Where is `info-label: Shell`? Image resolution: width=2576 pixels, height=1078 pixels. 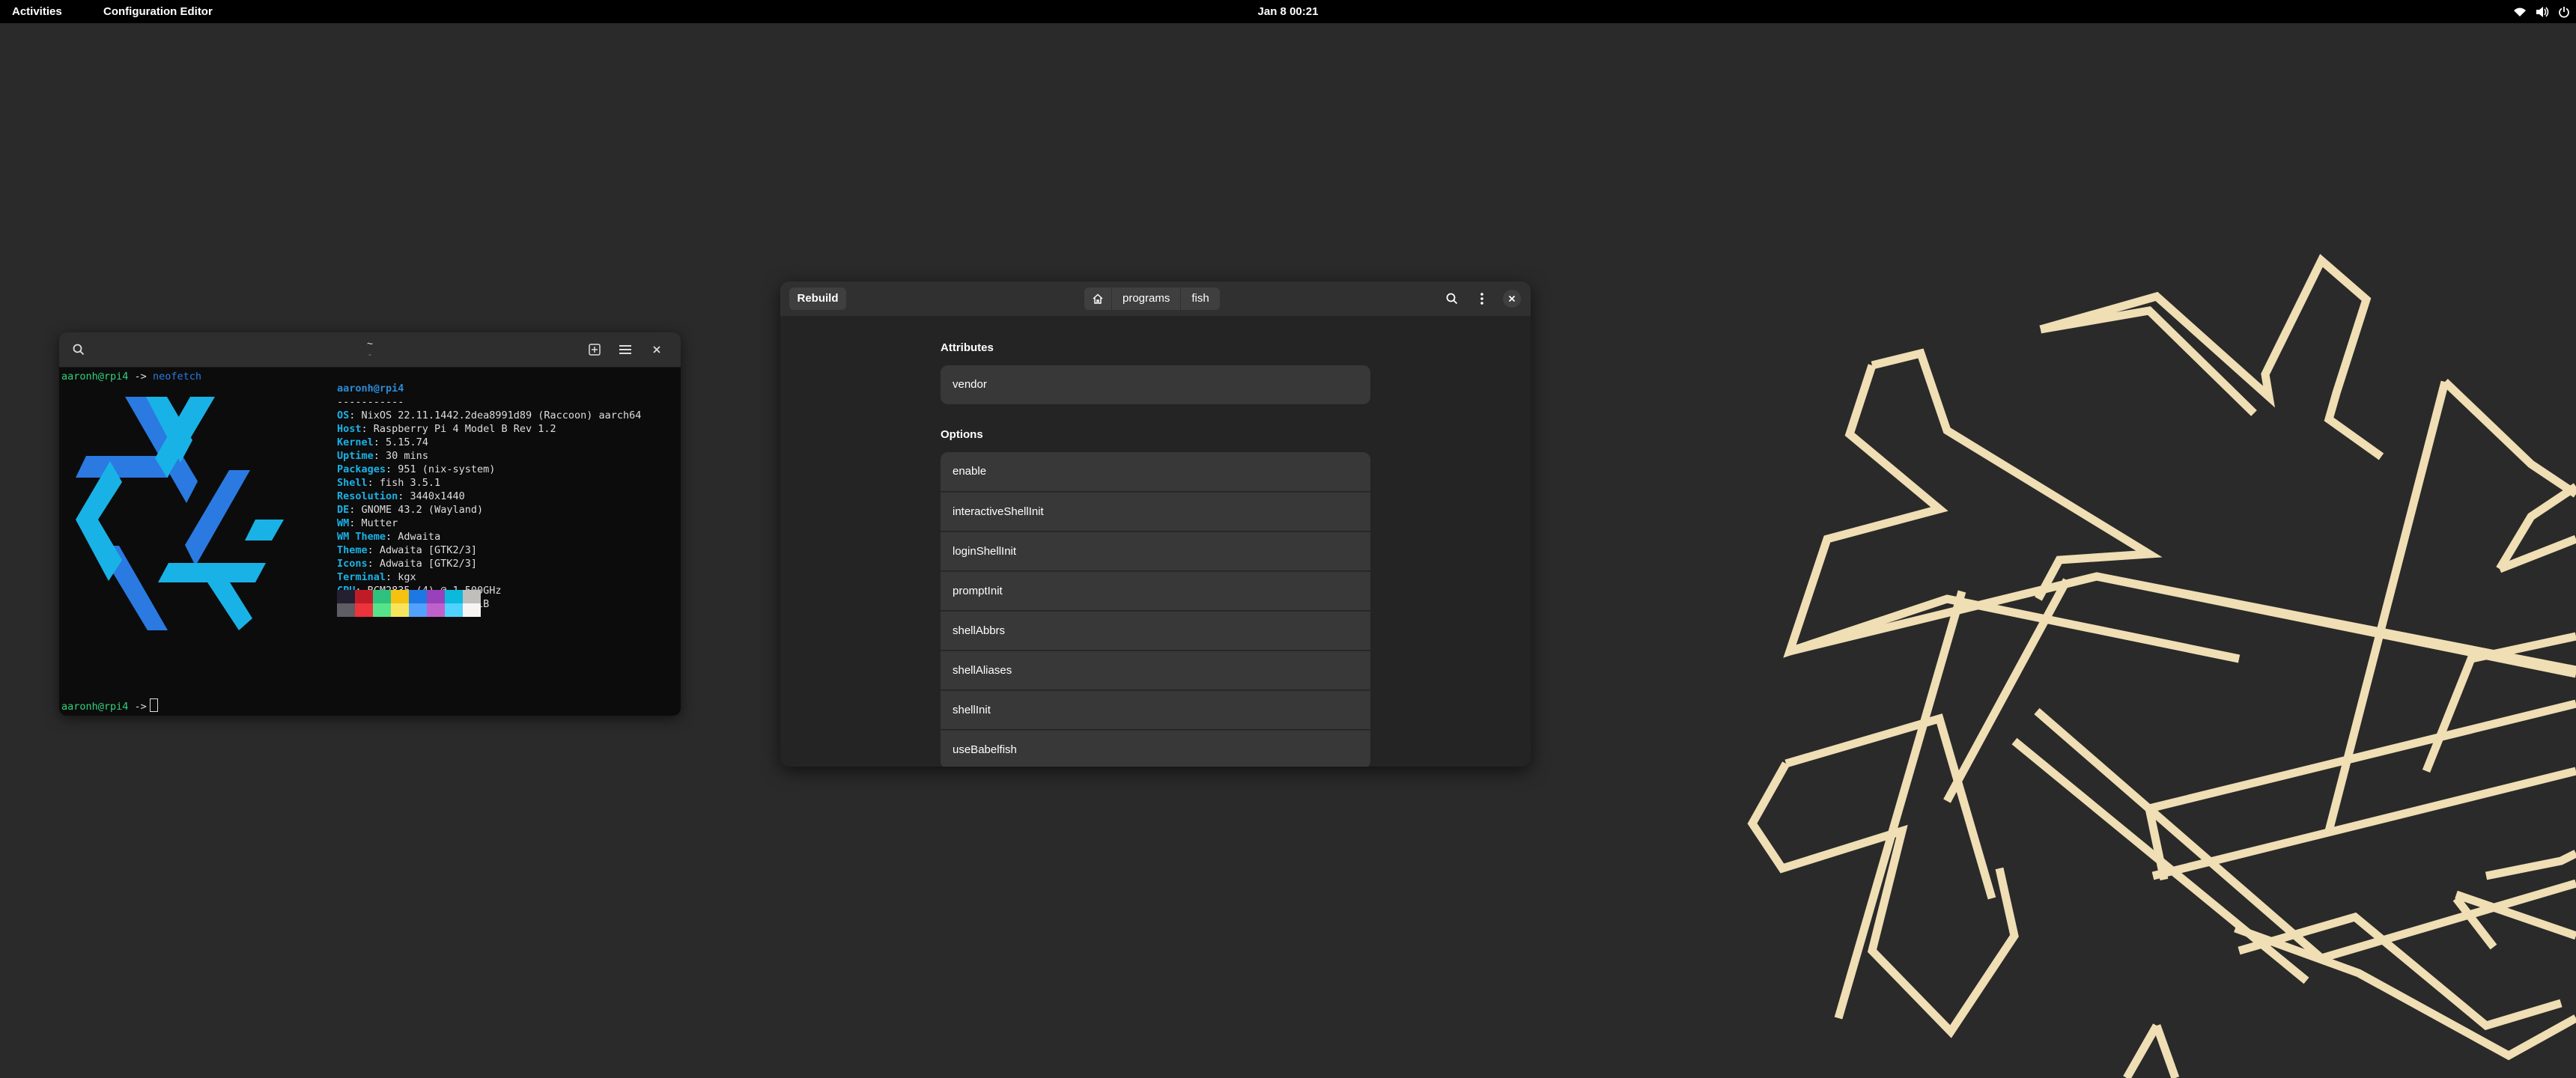
info-label: Shell is located at coordinates (352, 483).